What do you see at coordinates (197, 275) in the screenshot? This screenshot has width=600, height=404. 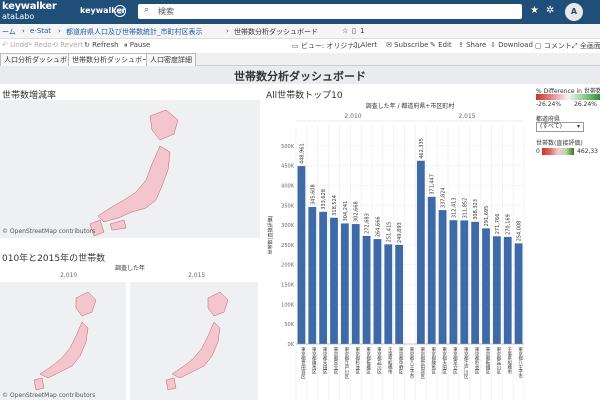 I see `year-2015-label: 2,015` at bounding box center [197, 275].